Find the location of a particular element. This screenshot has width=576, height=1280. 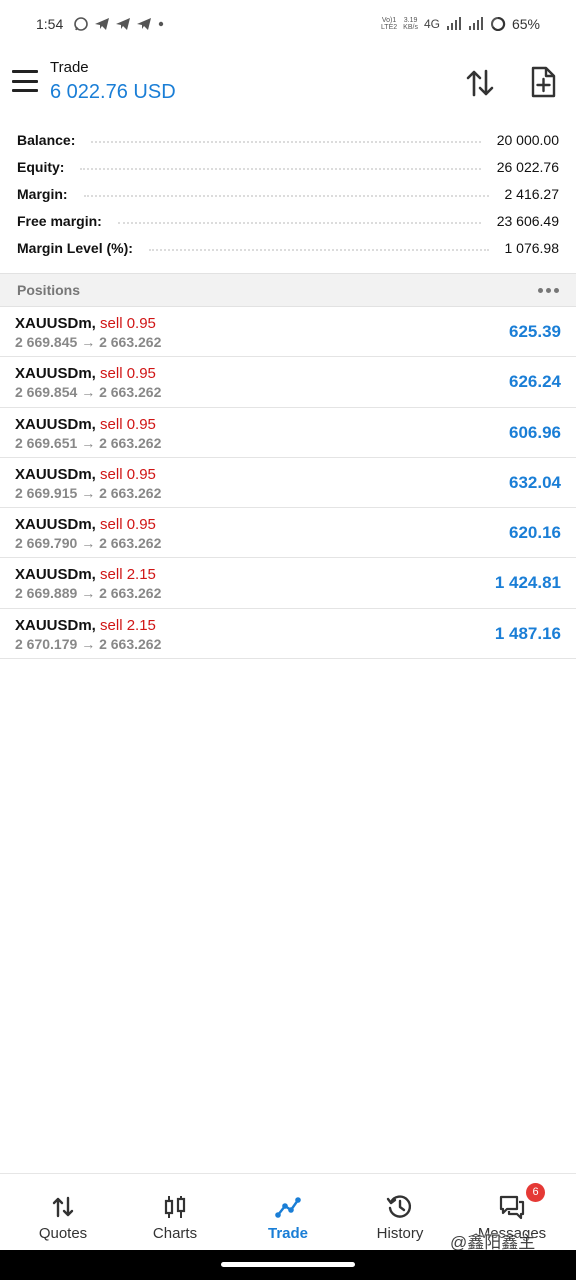

sort-icon is located at coordinates (480, 83).